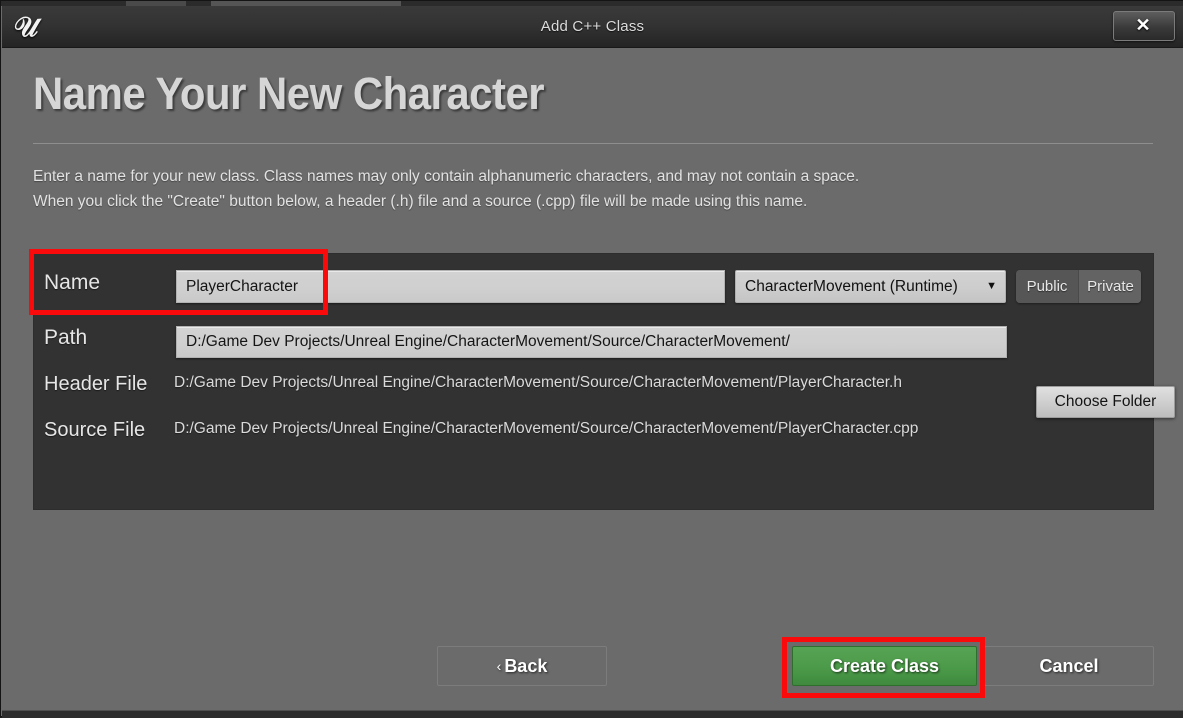 This screenshot has width=1183, height=718. I want to click on name-input: PlayerCharacter, so click(450, 286).